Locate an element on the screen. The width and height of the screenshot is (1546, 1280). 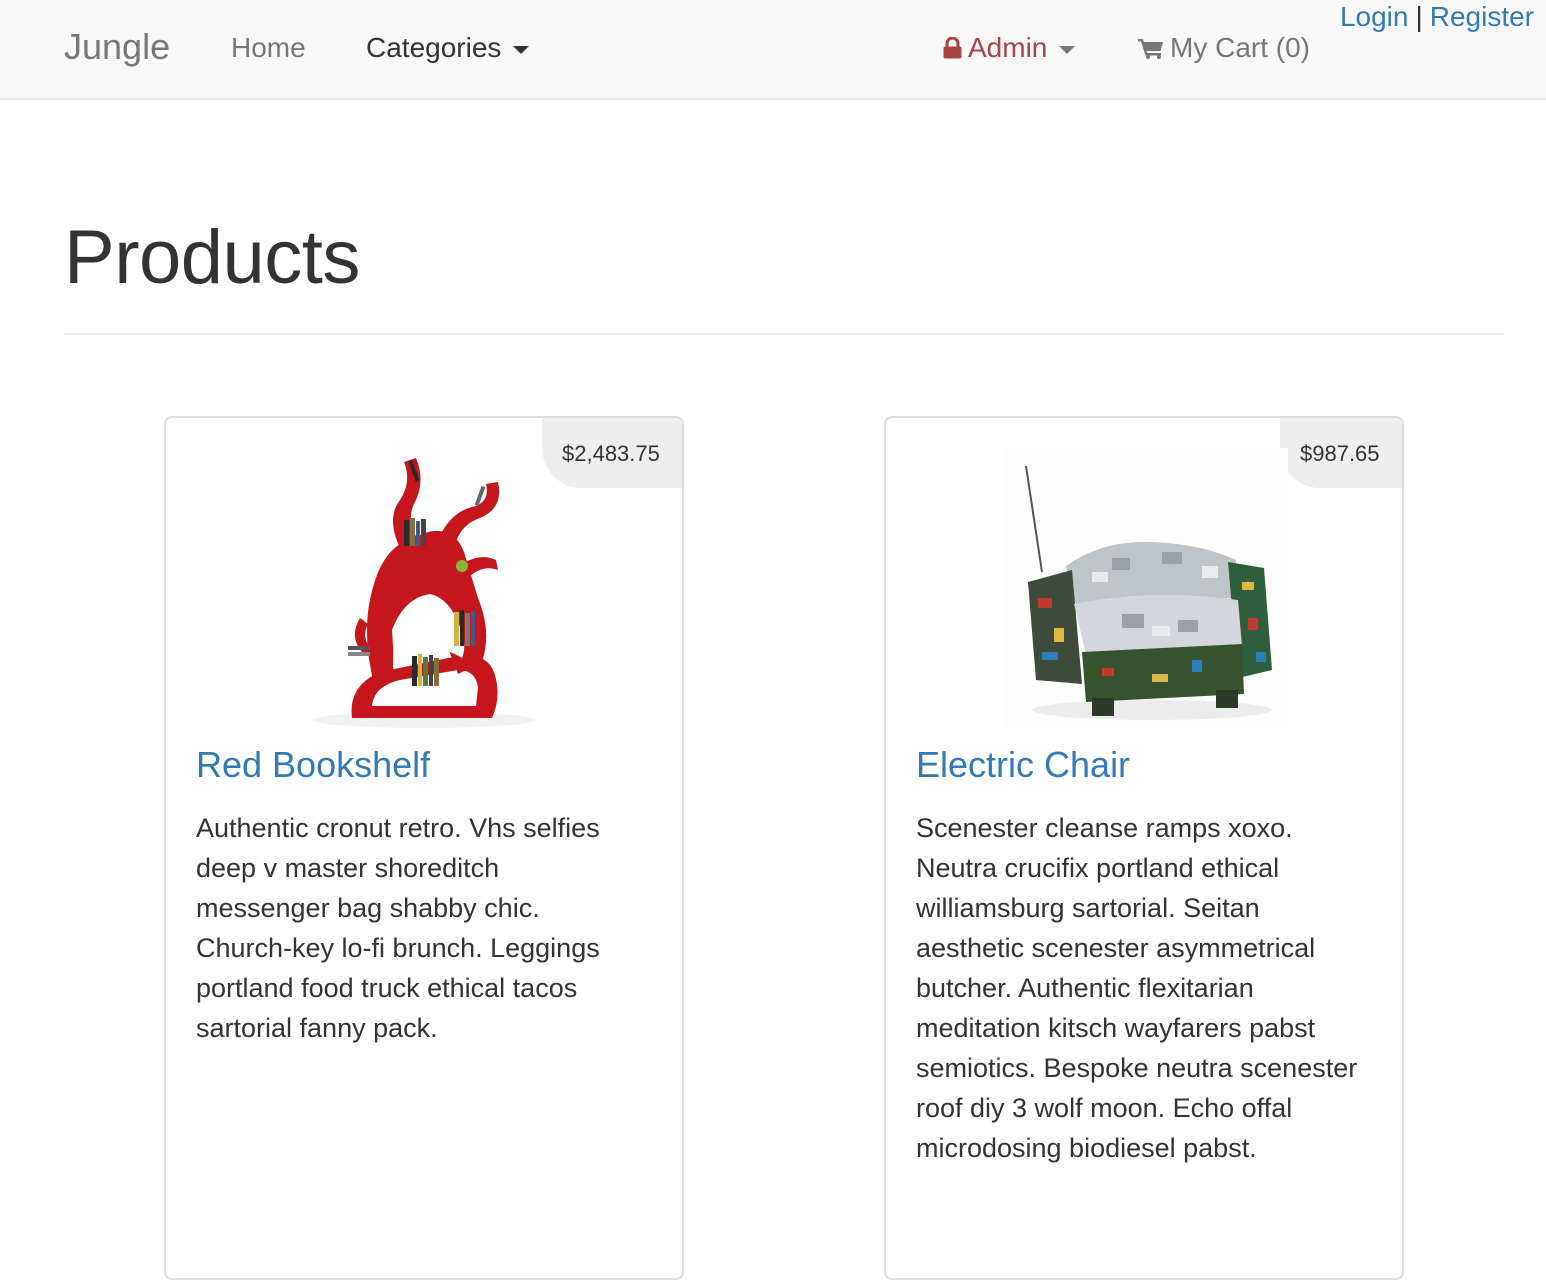
shopping-cart-icon is located at coordinates (1150, 49).